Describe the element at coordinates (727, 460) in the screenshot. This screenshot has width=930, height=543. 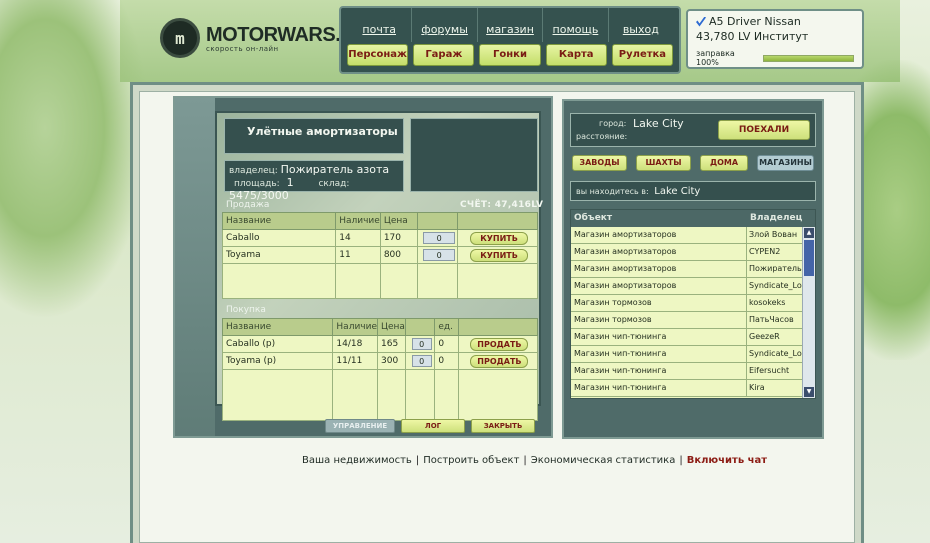
I see `link-enable-chat: Включить чат` at that location.